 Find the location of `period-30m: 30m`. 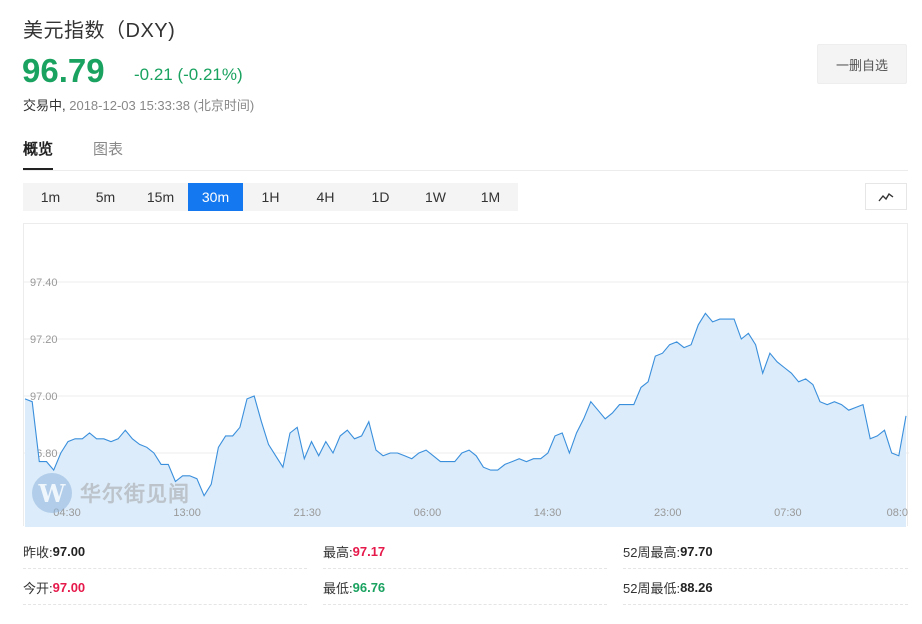

period-30m: 30m is located at coordinates (215, 197).